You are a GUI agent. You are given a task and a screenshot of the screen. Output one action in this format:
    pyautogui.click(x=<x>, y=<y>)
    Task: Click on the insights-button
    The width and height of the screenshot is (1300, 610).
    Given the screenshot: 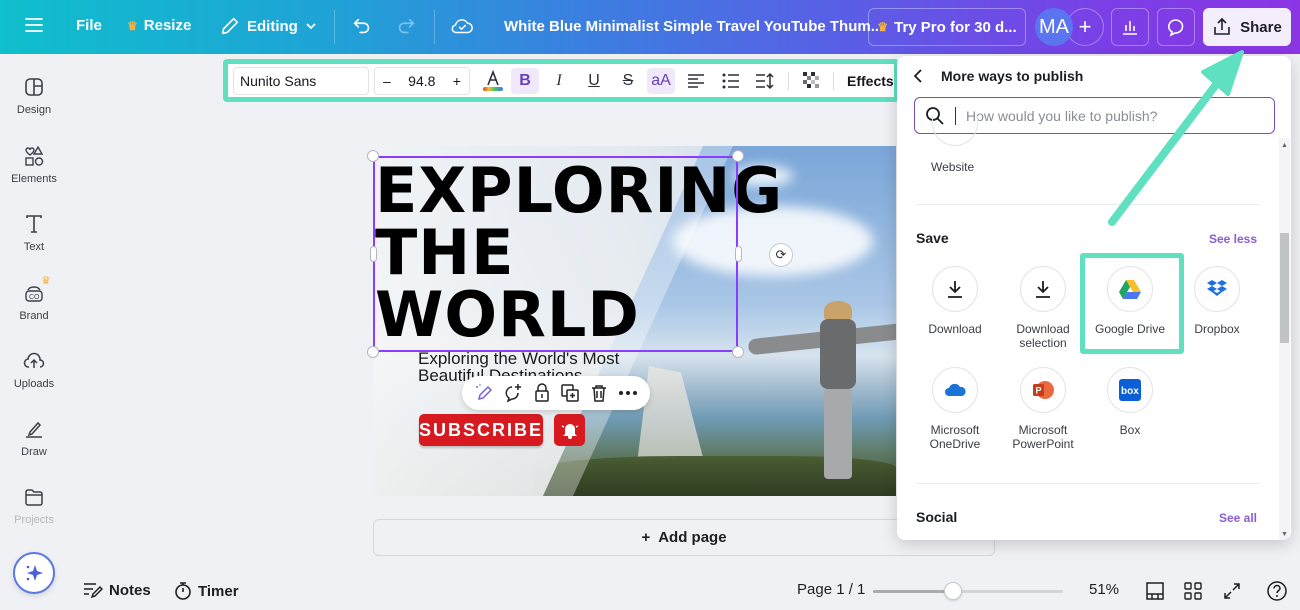 What is the action you would take?
    pyautogui.click(x=1130, y=27)
    